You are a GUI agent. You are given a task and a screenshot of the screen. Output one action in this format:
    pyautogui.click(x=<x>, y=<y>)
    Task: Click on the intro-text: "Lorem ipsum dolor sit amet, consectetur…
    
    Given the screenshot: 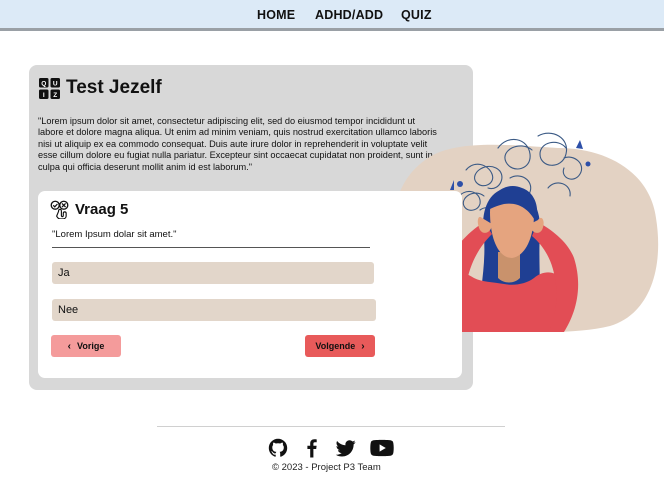 What is the action you would take?
    pyautogui.click(x=237, y=144)
    